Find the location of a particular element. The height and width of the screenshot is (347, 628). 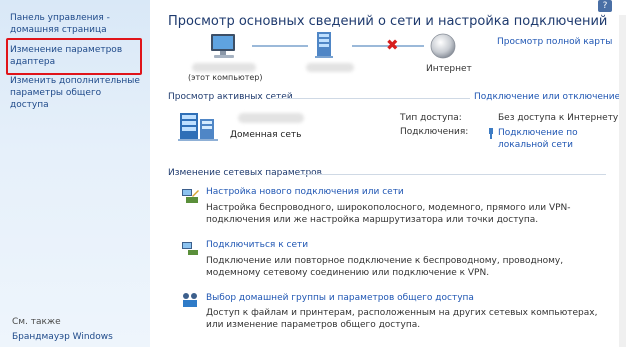

connect-disconnect-link: Подключение или отключение is located at coordinates (547, 97).